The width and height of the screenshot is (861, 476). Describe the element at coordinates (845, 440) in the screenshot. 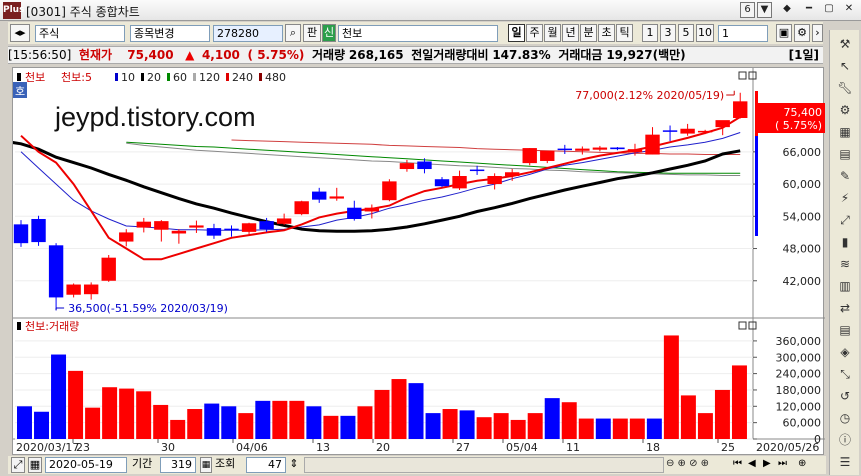

I see `info-icon: ⓘ` at that location.